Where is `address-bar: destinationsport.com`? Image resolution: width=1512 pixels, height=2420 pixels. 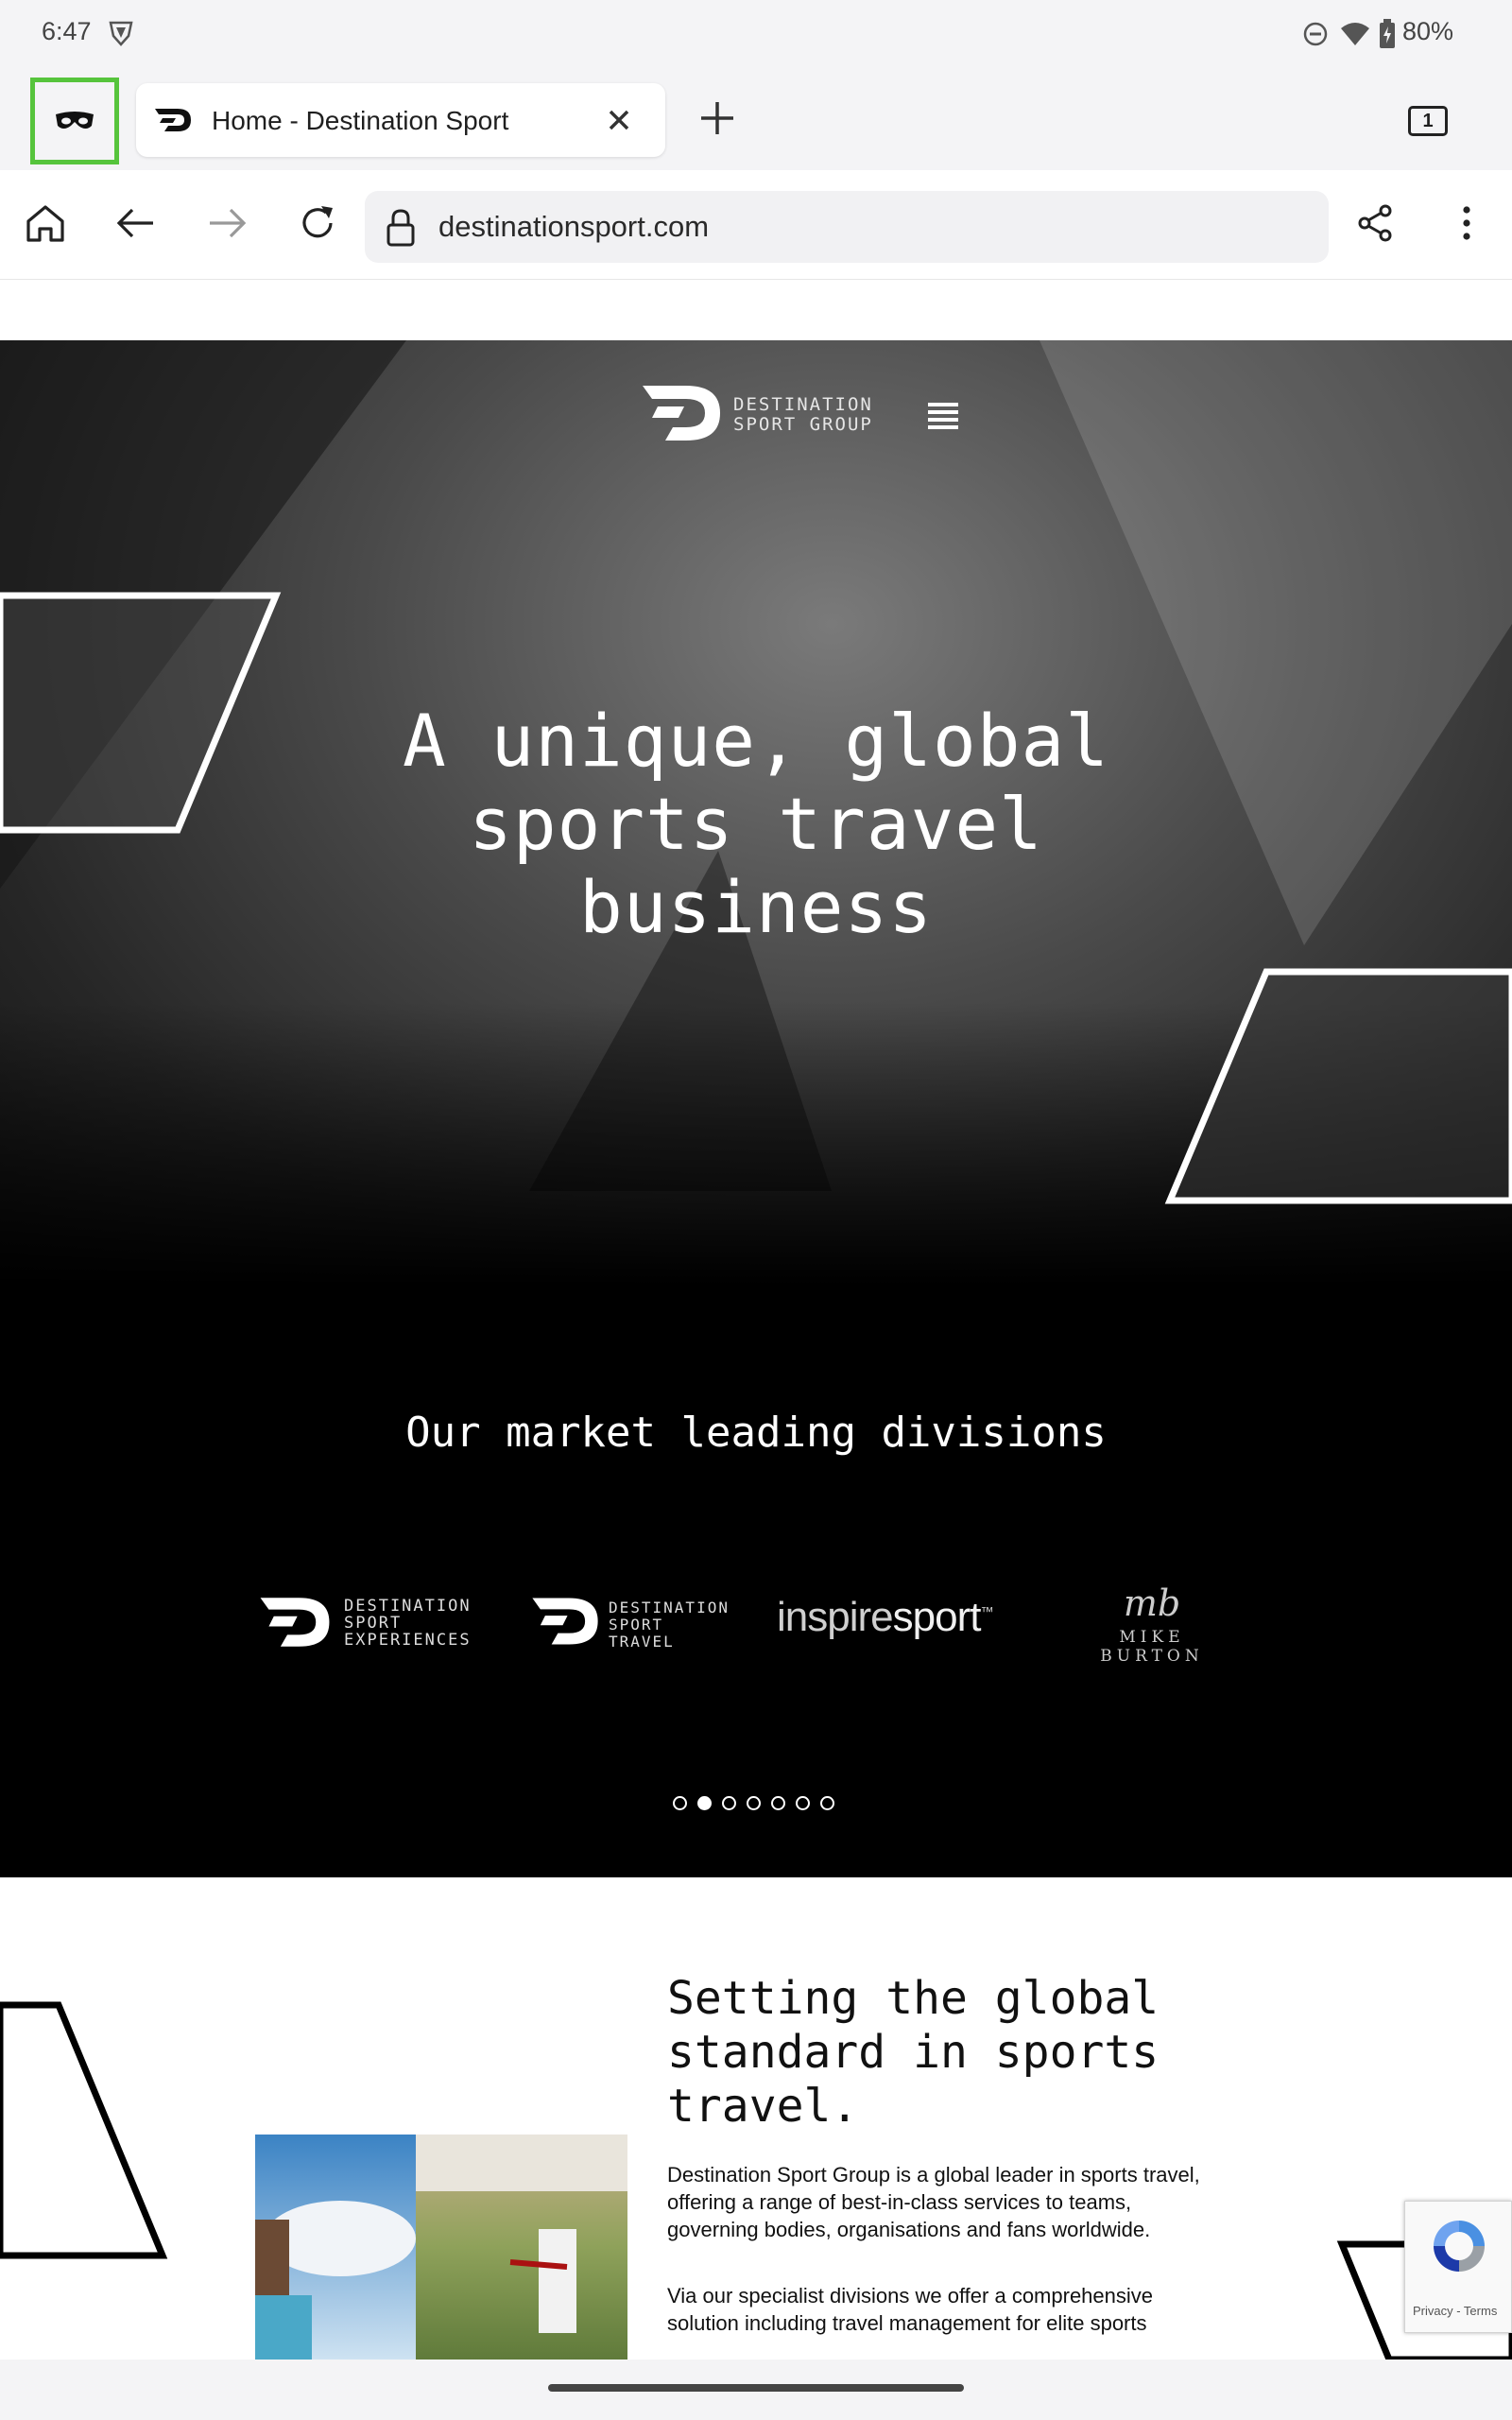
address-bar: destinationsport.com is located at coordinates (847, 227).